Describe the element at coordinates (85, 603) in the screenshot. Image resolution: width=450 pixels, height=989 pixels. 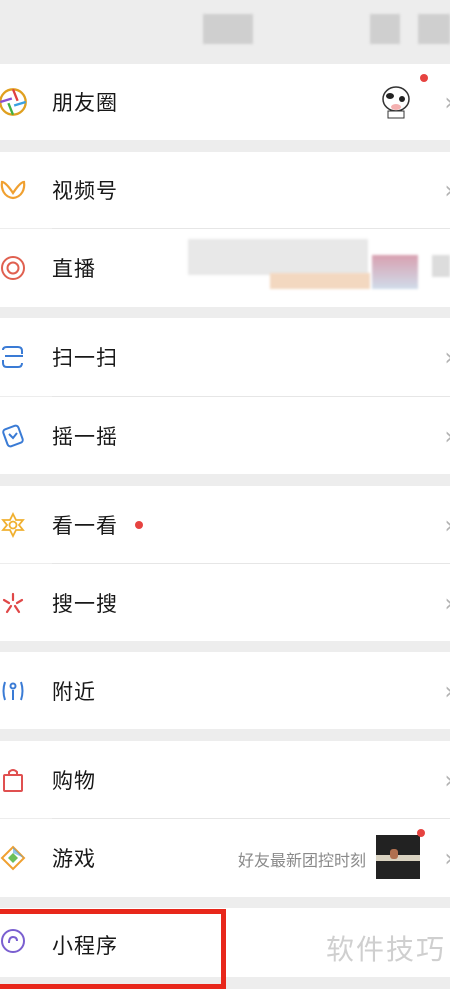
I see `menu-item-label: 搜一搜` at that location.